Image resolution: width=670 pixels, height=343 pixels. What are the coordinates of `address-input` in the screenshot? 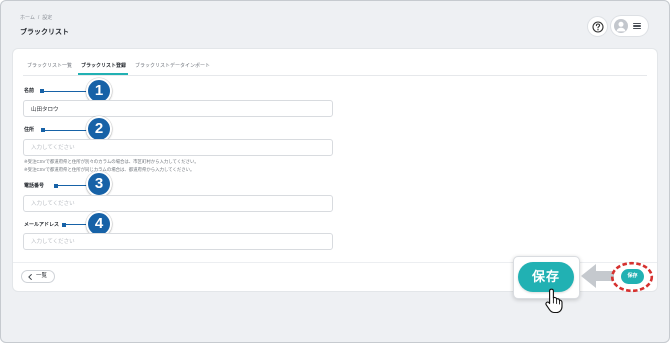 It's located at (178, 147).